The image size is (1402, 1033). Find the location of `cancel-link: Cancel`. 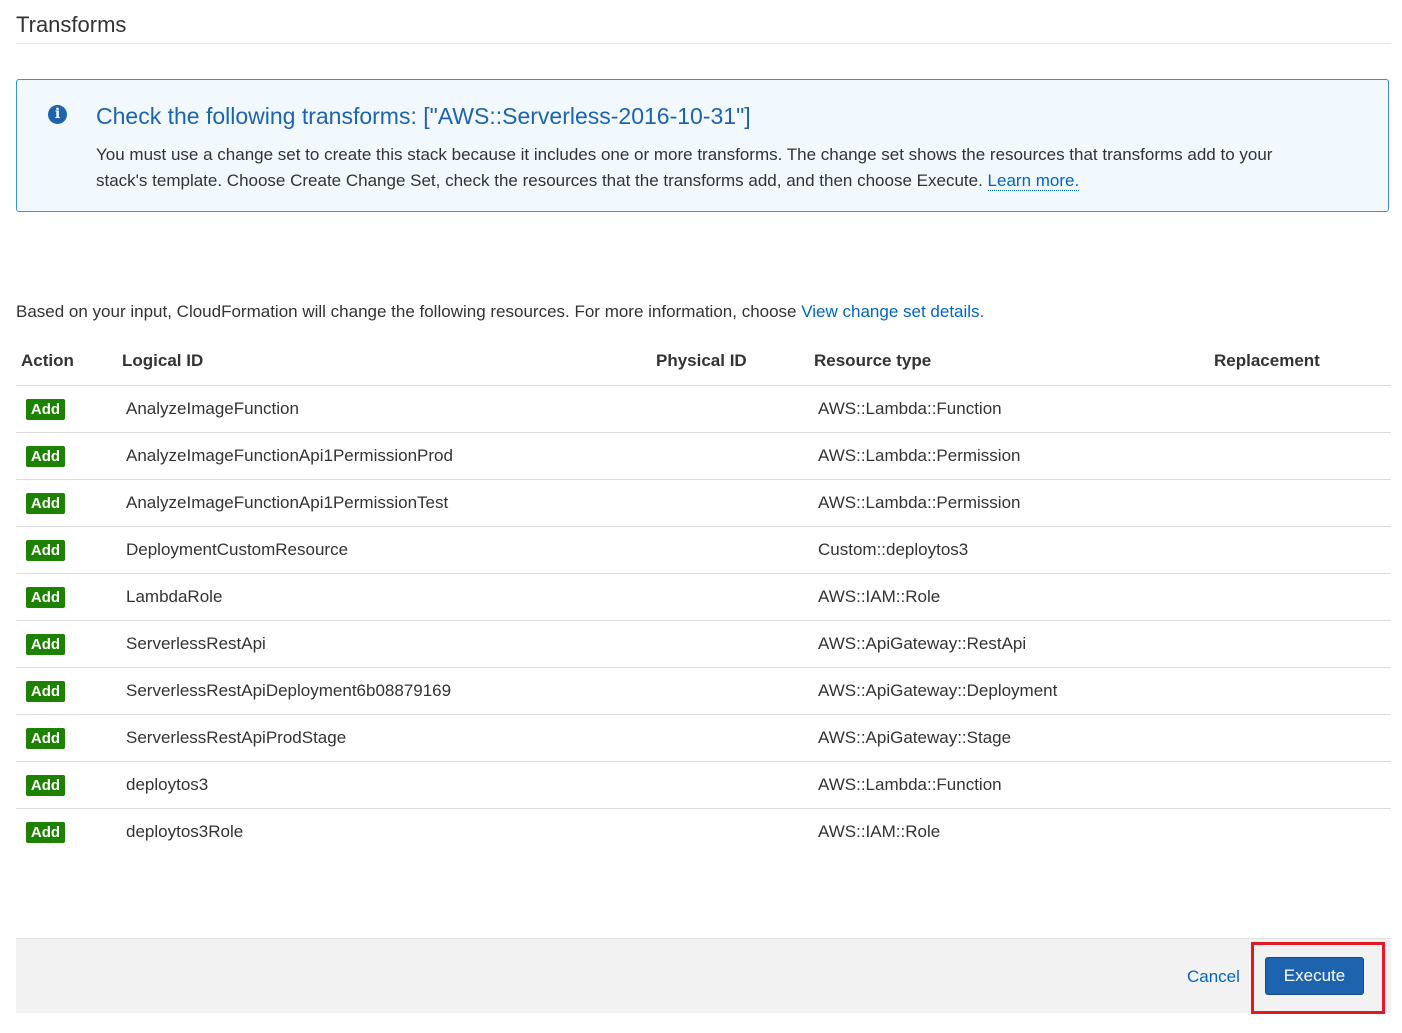

cancel-link: Cancel is located at coordinates (1213, 977).